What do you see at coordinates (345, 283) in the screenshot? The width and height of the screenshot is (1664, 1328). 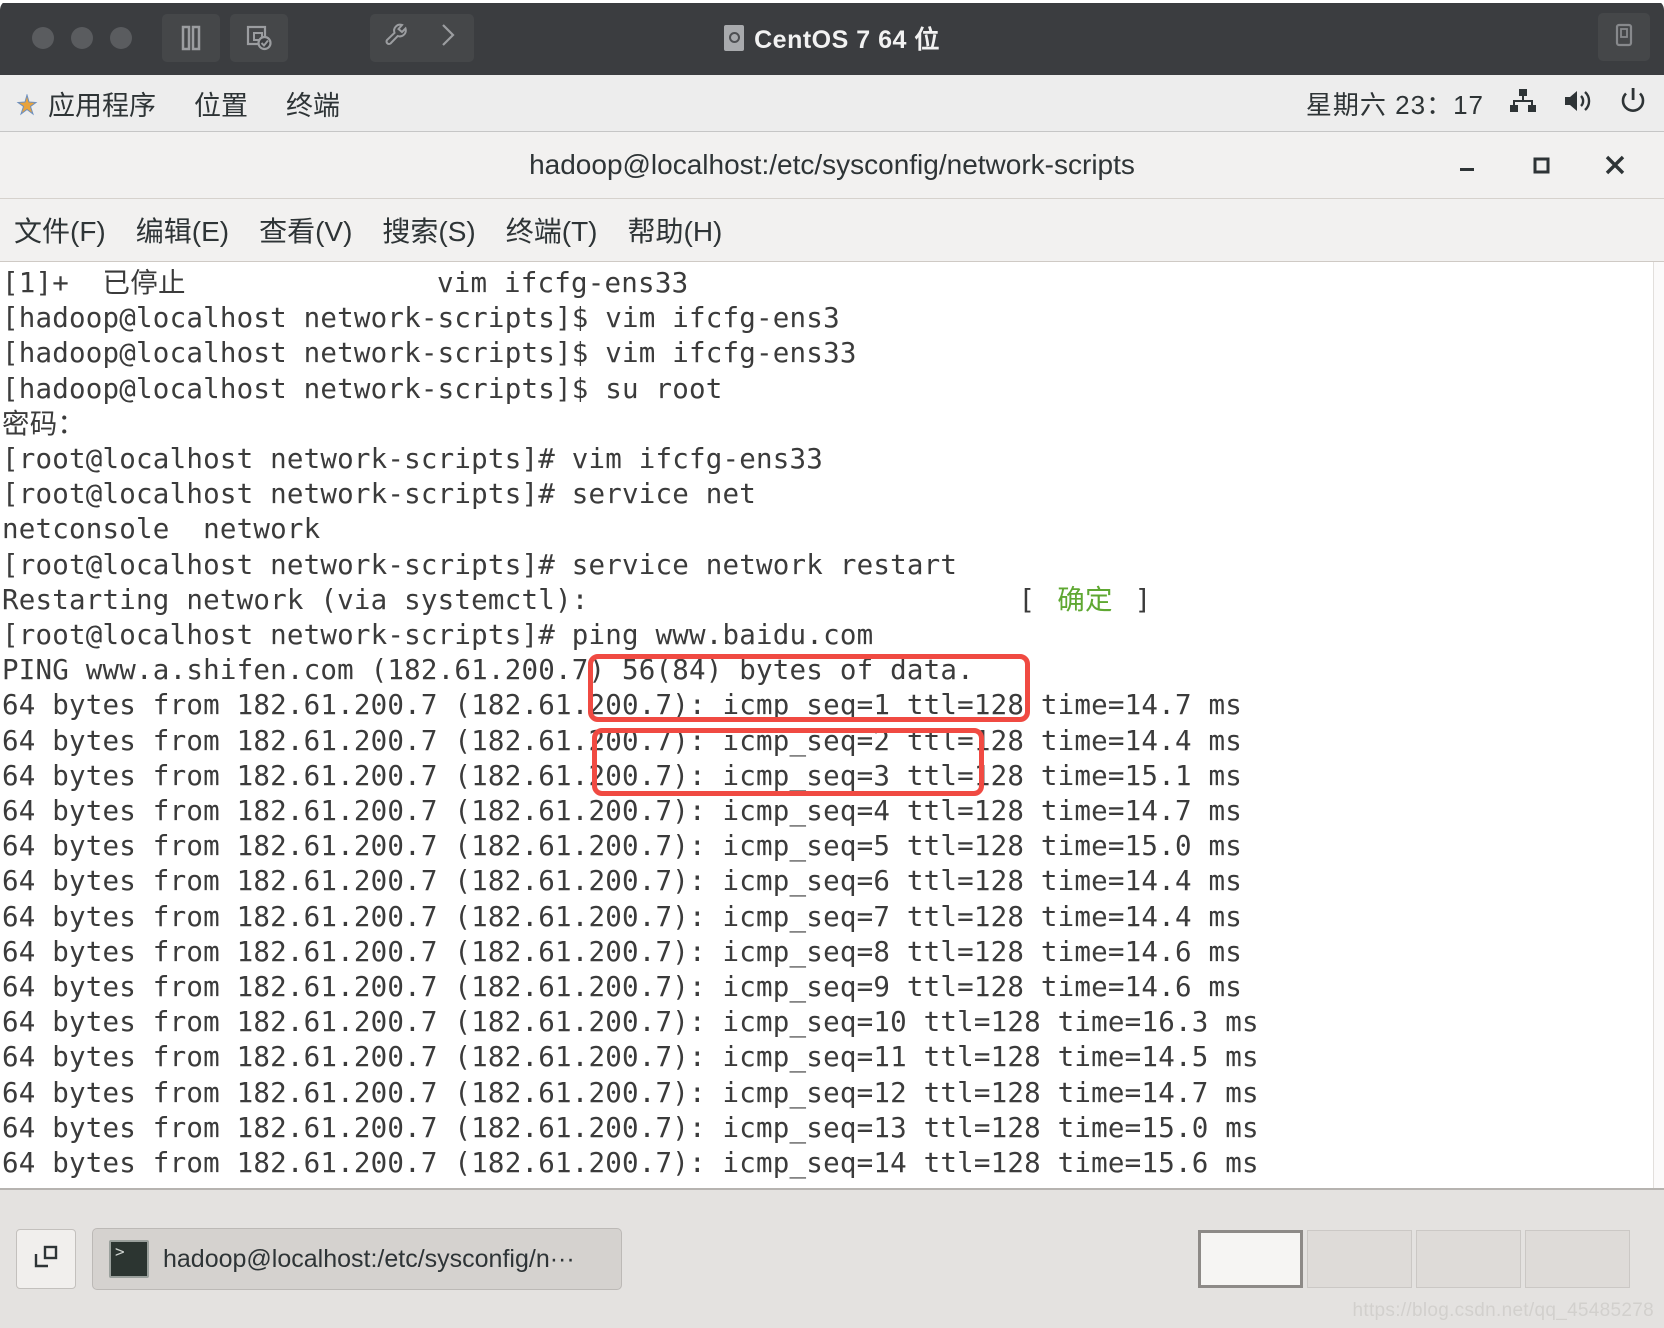 I see `terminal-line: [1]+ 已停止 vim ifcfg-ens33` at bounding box center [345, 283].